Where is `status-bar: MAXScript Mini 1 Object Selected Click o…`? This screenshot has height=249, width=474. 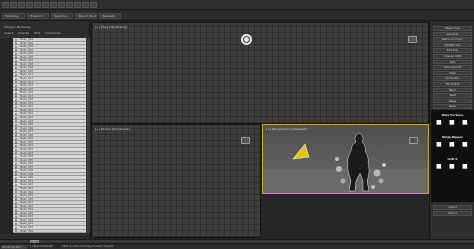 status-bar: MAXScript Mini 1 Object Selected Click o… is located at coordinates (237, 246).